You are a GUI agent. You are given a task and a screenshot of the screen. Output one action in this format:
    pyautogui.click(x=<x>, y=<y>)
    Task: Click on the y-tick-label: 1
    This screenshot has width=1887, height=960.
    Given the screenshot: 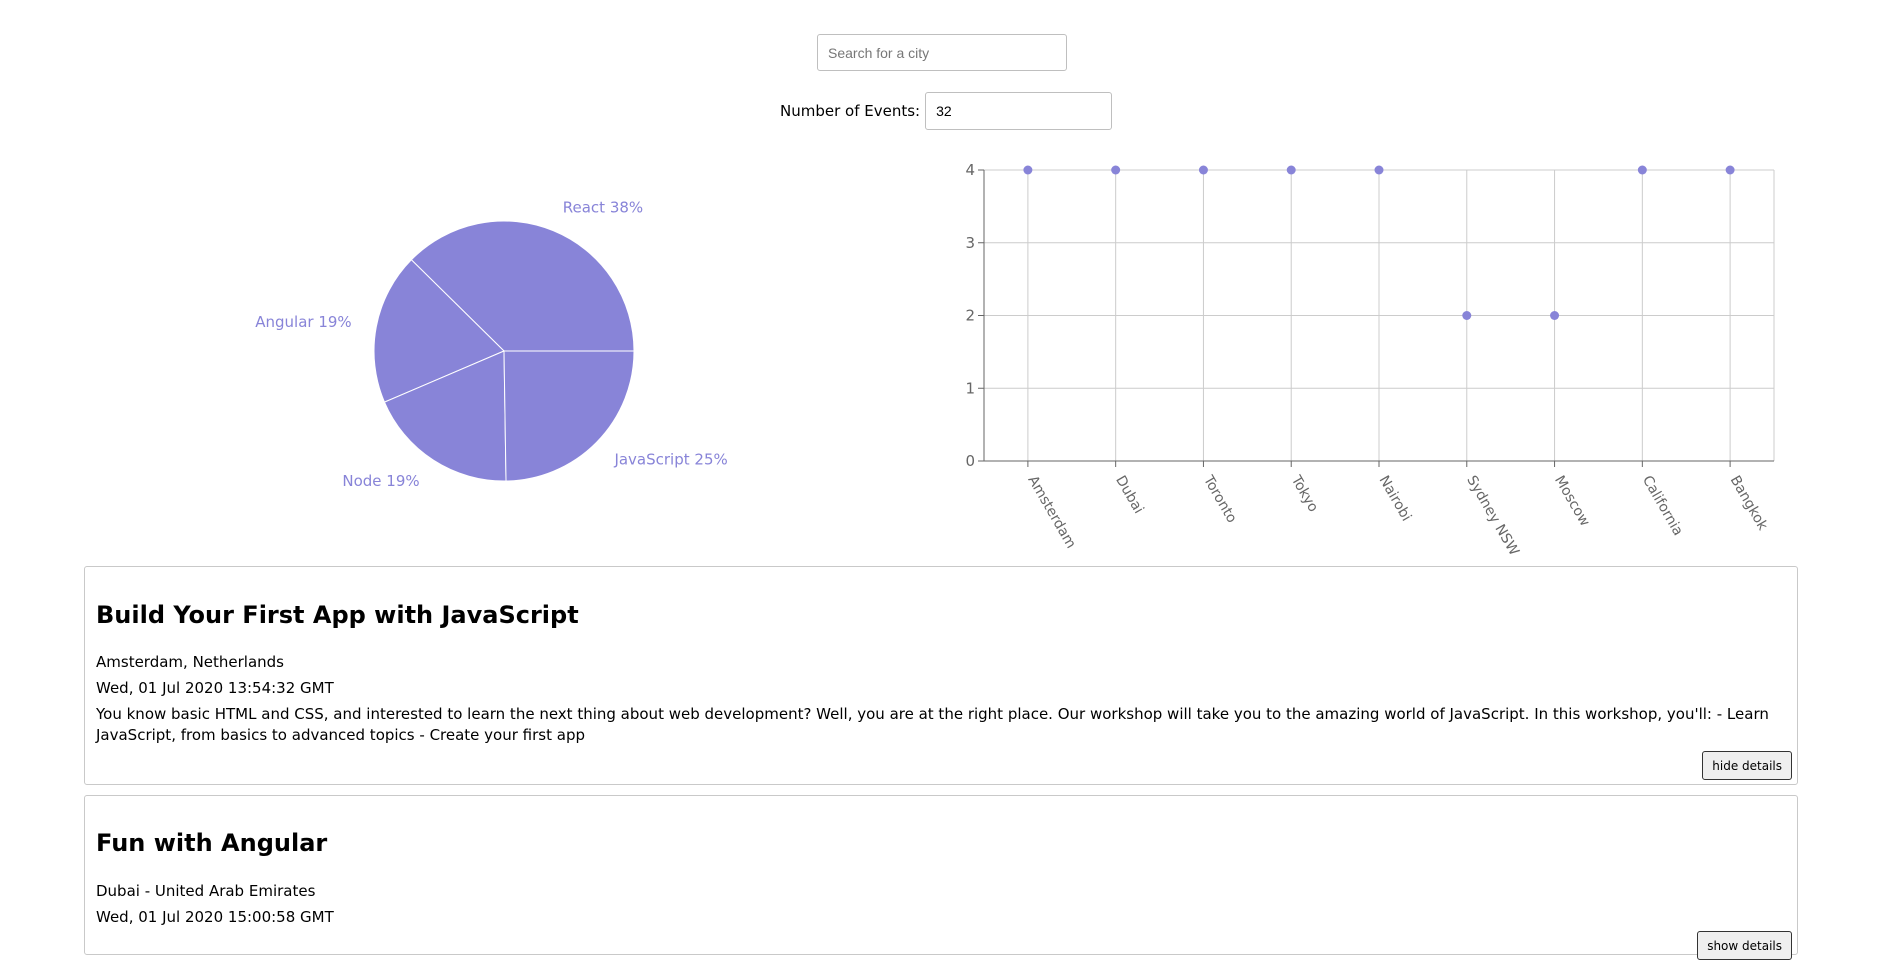 What is the action you would take?
    pyautogui.click(x=970, y=388)
    